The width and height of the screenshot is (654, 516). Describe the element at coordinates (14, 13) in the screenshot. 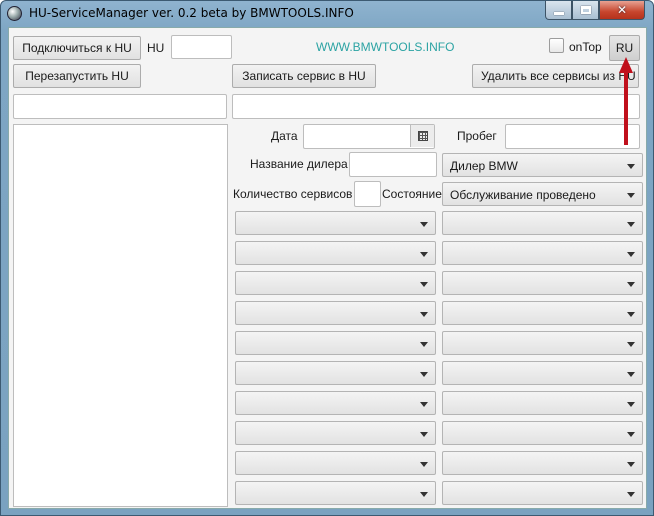

I see `app-icon` at that location.